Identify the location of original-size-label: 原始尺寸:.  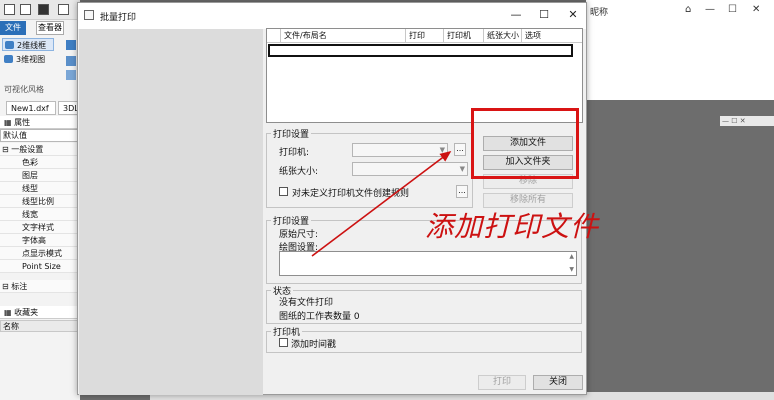
(299, 235).